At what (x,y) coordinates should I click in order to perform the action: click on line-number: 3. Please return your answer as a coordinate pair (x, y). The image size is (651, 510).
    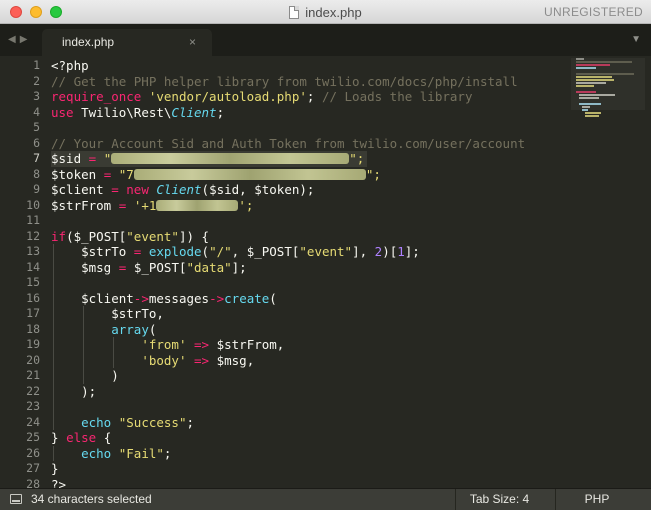
    Looking at the image, I should click on (36, 96).